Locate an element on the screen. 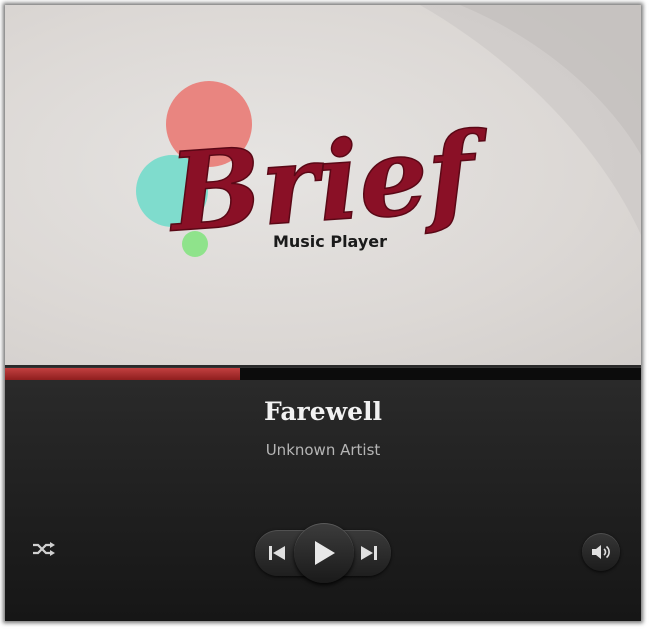 The width and height of the screenshot is (650, 629). logo-subtitle: Music Player is located at coordinates (330, 241).